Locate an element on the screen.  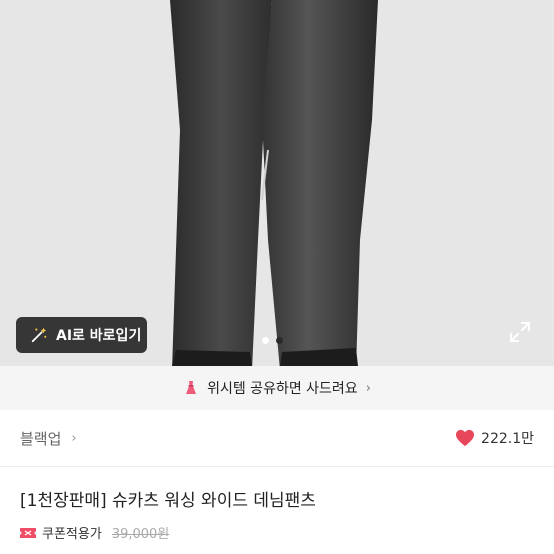
like-count: 222.1만 is located at coordinates (507, 439).